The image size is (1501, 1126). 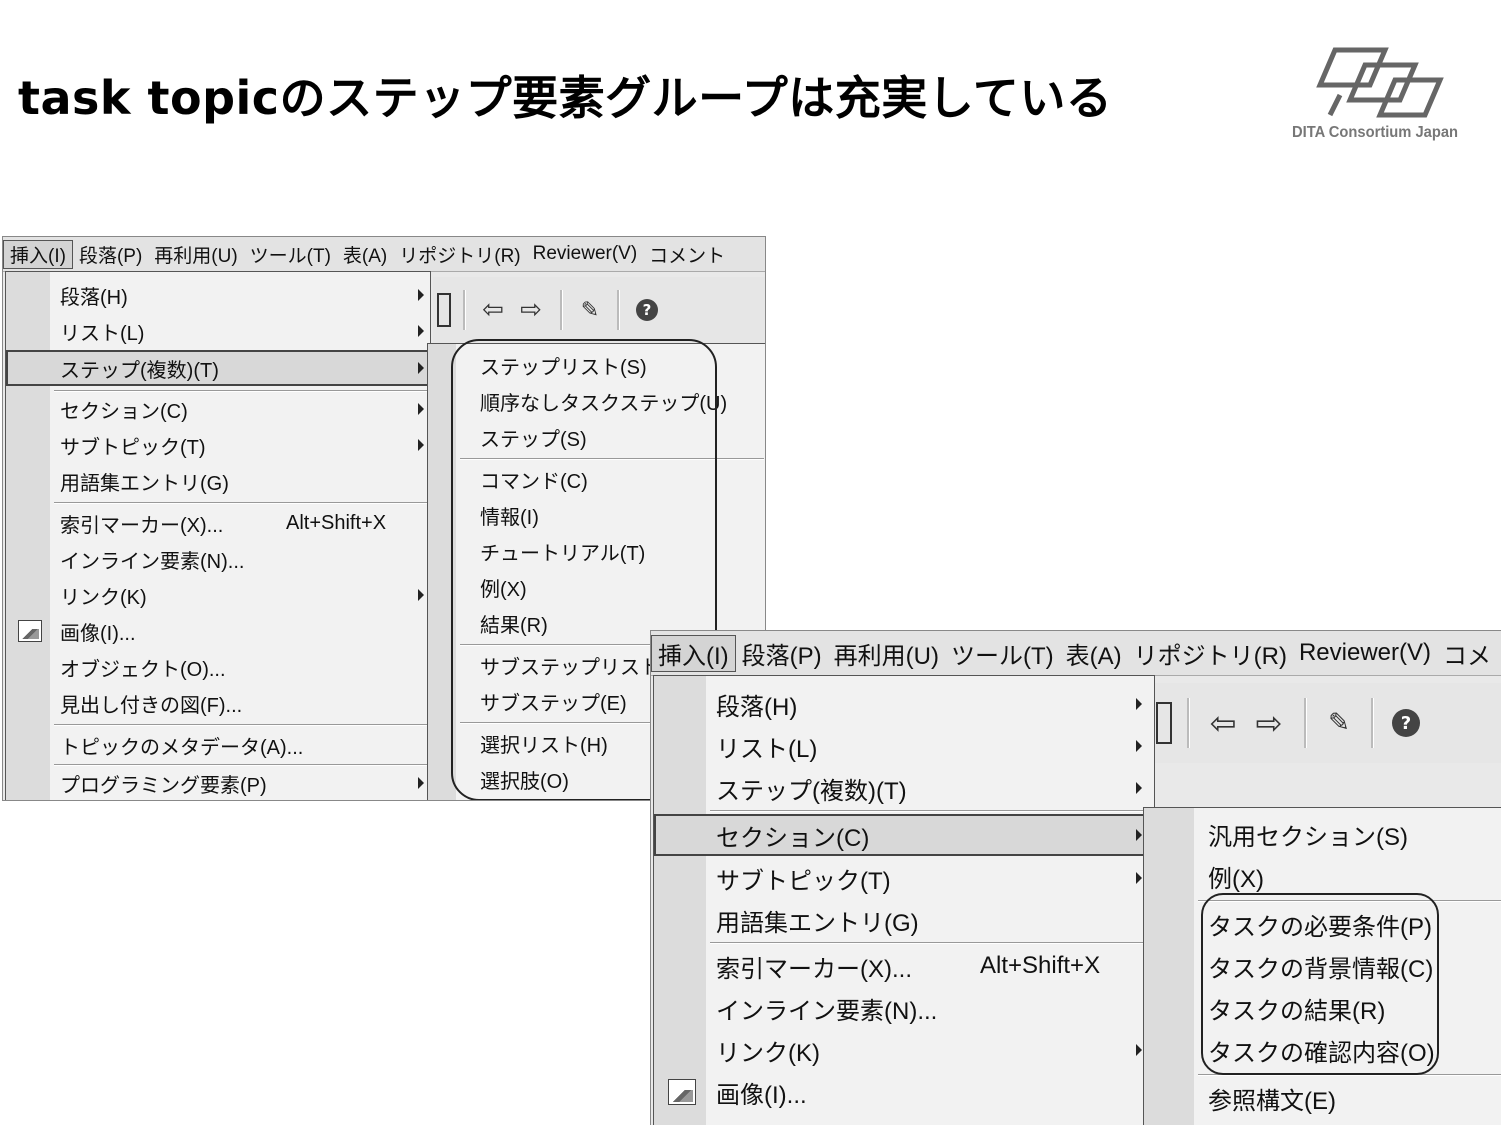 What do you see at coordinates (1467, 653) in the screenshot?
I see `menu-comment: コメ` at bounding box center [1467, 653].